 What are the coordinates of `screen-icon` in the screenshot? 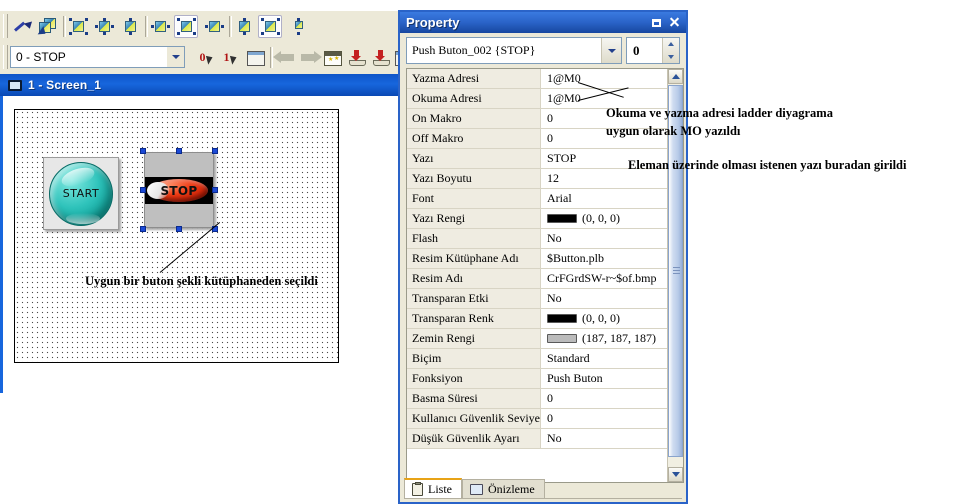 It's located at (15, 85).